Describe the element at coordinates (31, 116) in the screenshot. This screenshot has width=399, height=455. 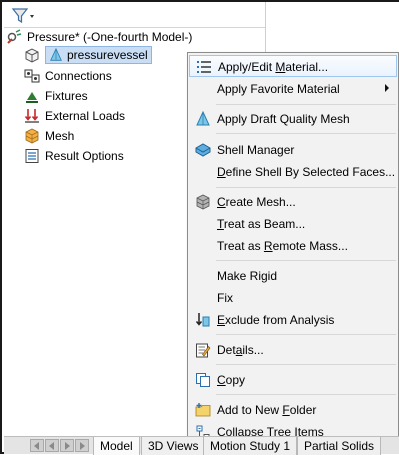
I see `external-loads-icon` at that location.